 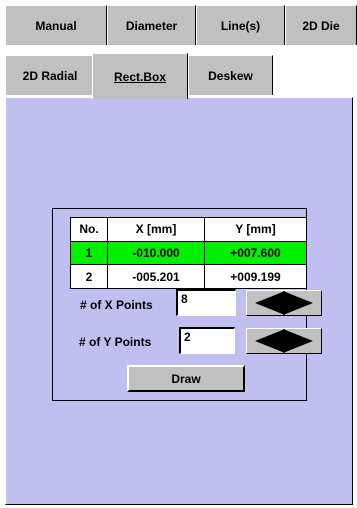 I want to click on tab-rect-box: Rect.Box, so click(x=140, y=76).